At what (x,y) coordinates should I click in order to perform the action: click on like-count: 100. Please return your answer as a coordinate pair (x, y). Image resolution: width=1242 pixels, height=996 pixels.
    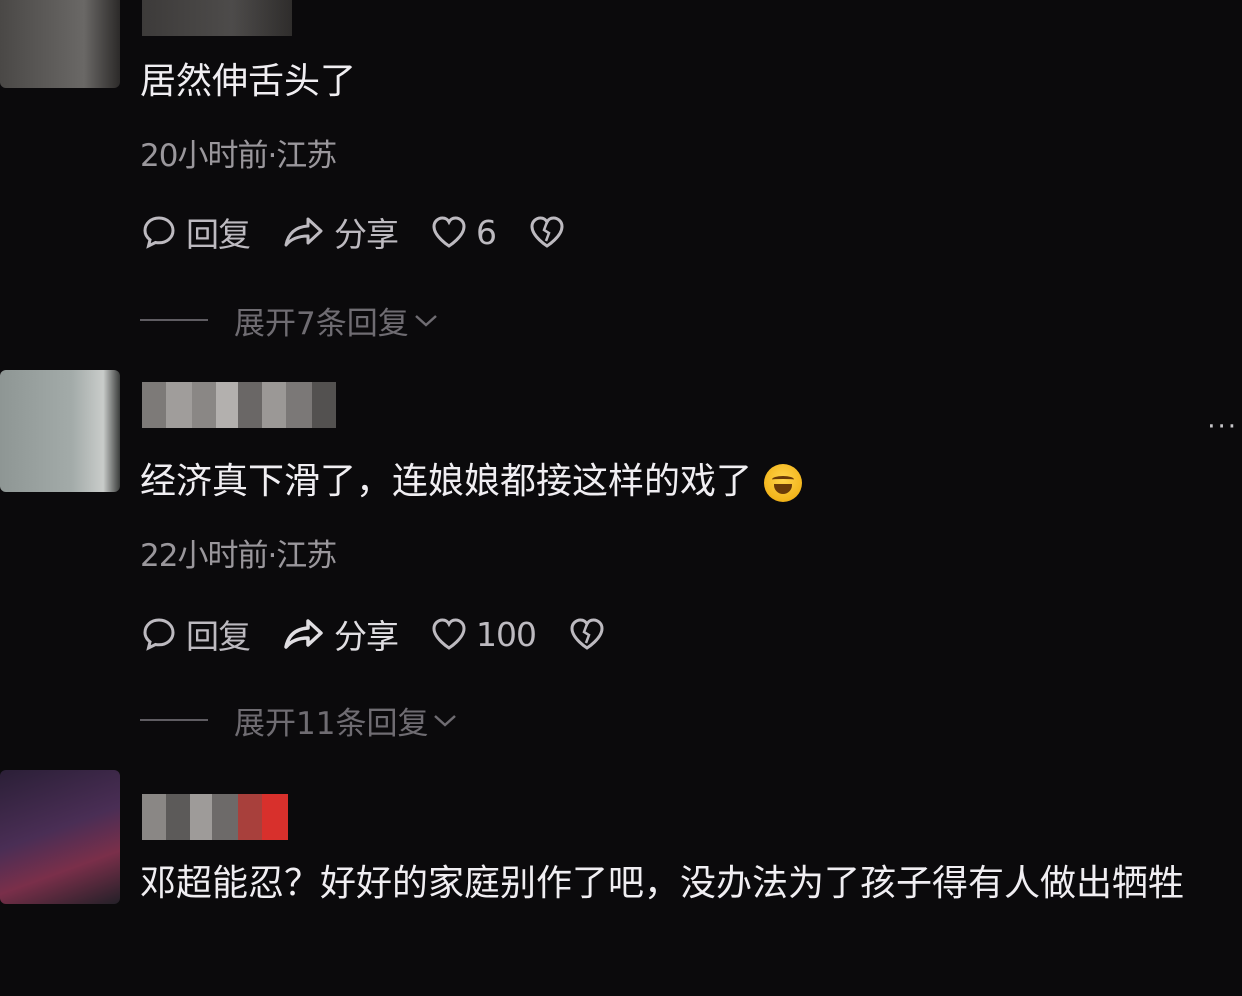
    Looking at the image, I should click on (506, 634).